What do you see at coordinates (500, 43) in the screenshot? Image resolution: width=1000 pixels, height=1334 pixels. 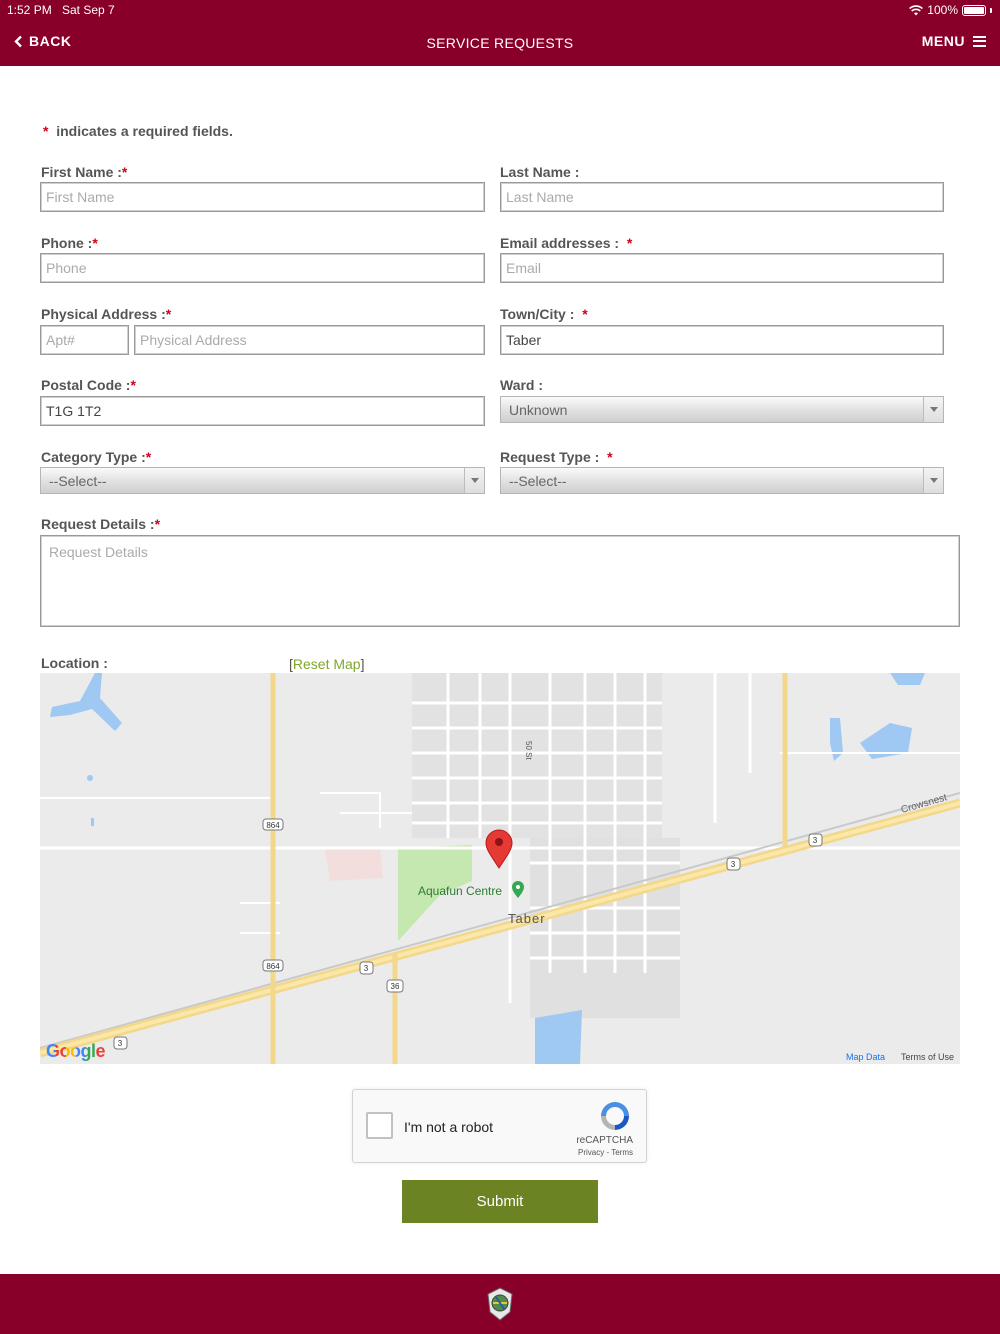 I see `page-title: SERVICE REQUESTS` at bounding box center [500, 43].